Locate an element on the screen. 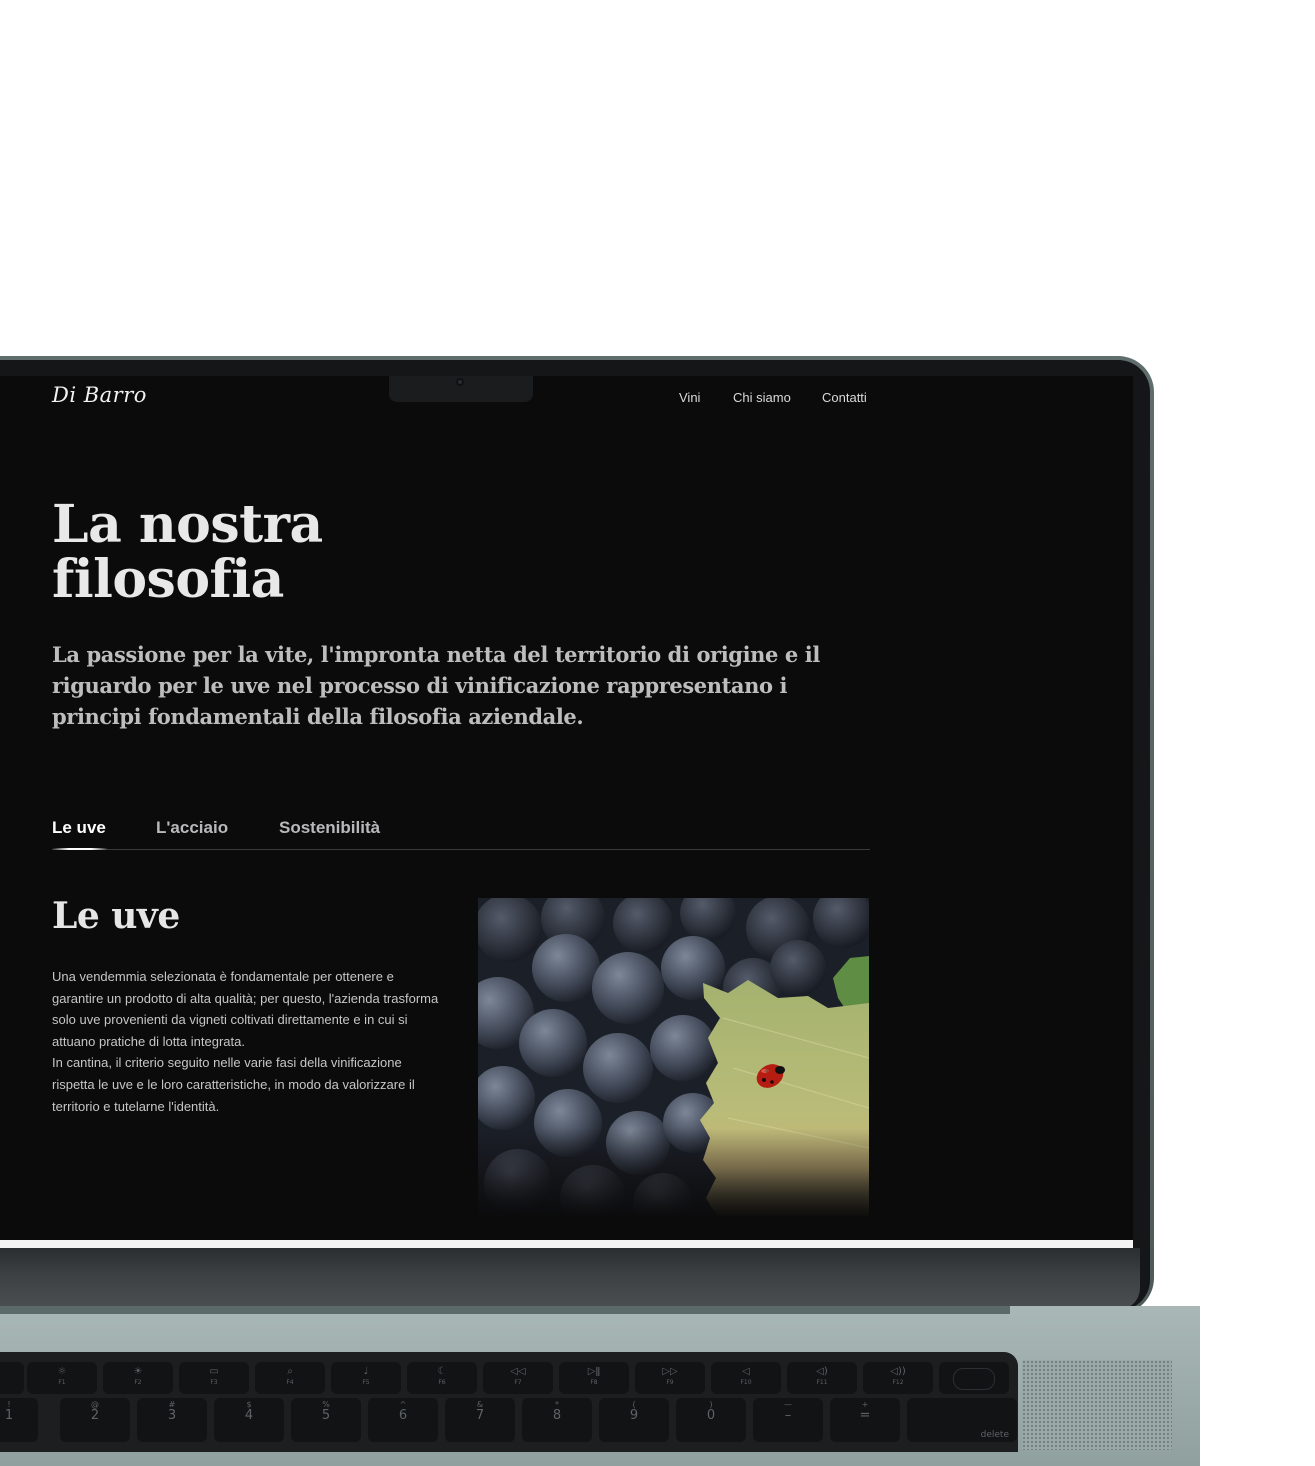 Image resolution: width=1315 pixels, height=1466 pixels. touch-id-key is located at coordinates (974, 1378).